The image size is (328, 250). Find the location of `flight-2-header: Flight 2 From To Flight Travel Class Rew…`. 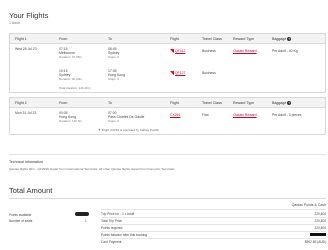

flight-2-header: Flight 2 From To Flight Travel Class Rew… is located at coordinates (167, 103).